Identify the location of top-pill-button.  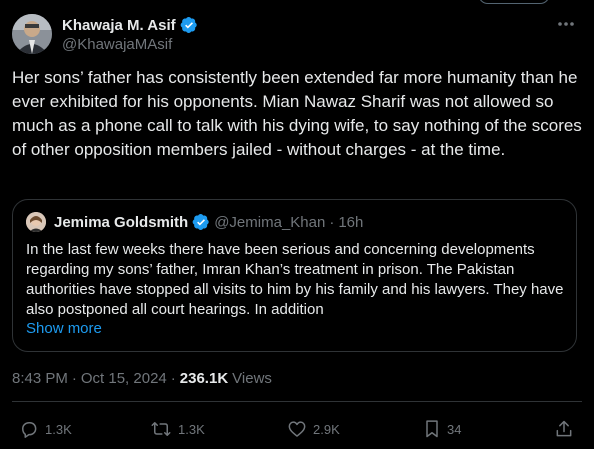
(514, 2).